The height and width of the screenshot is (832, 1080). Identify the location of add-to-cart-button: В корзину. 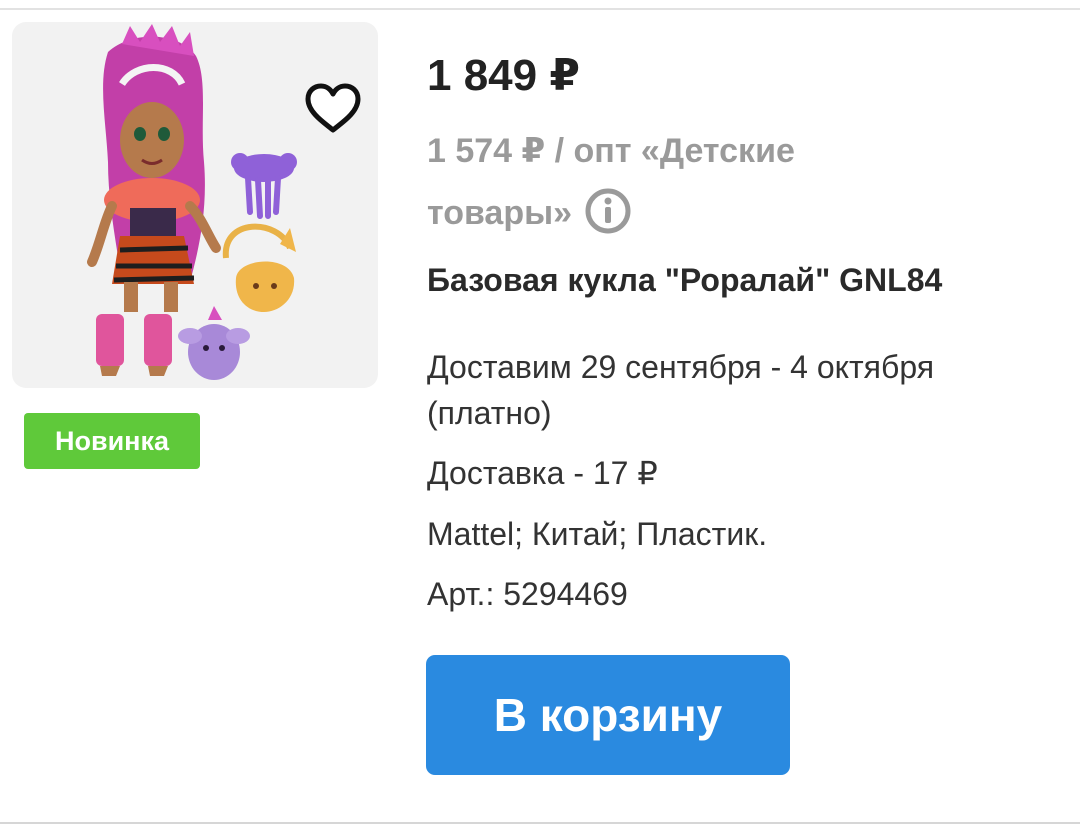
(608, 715).